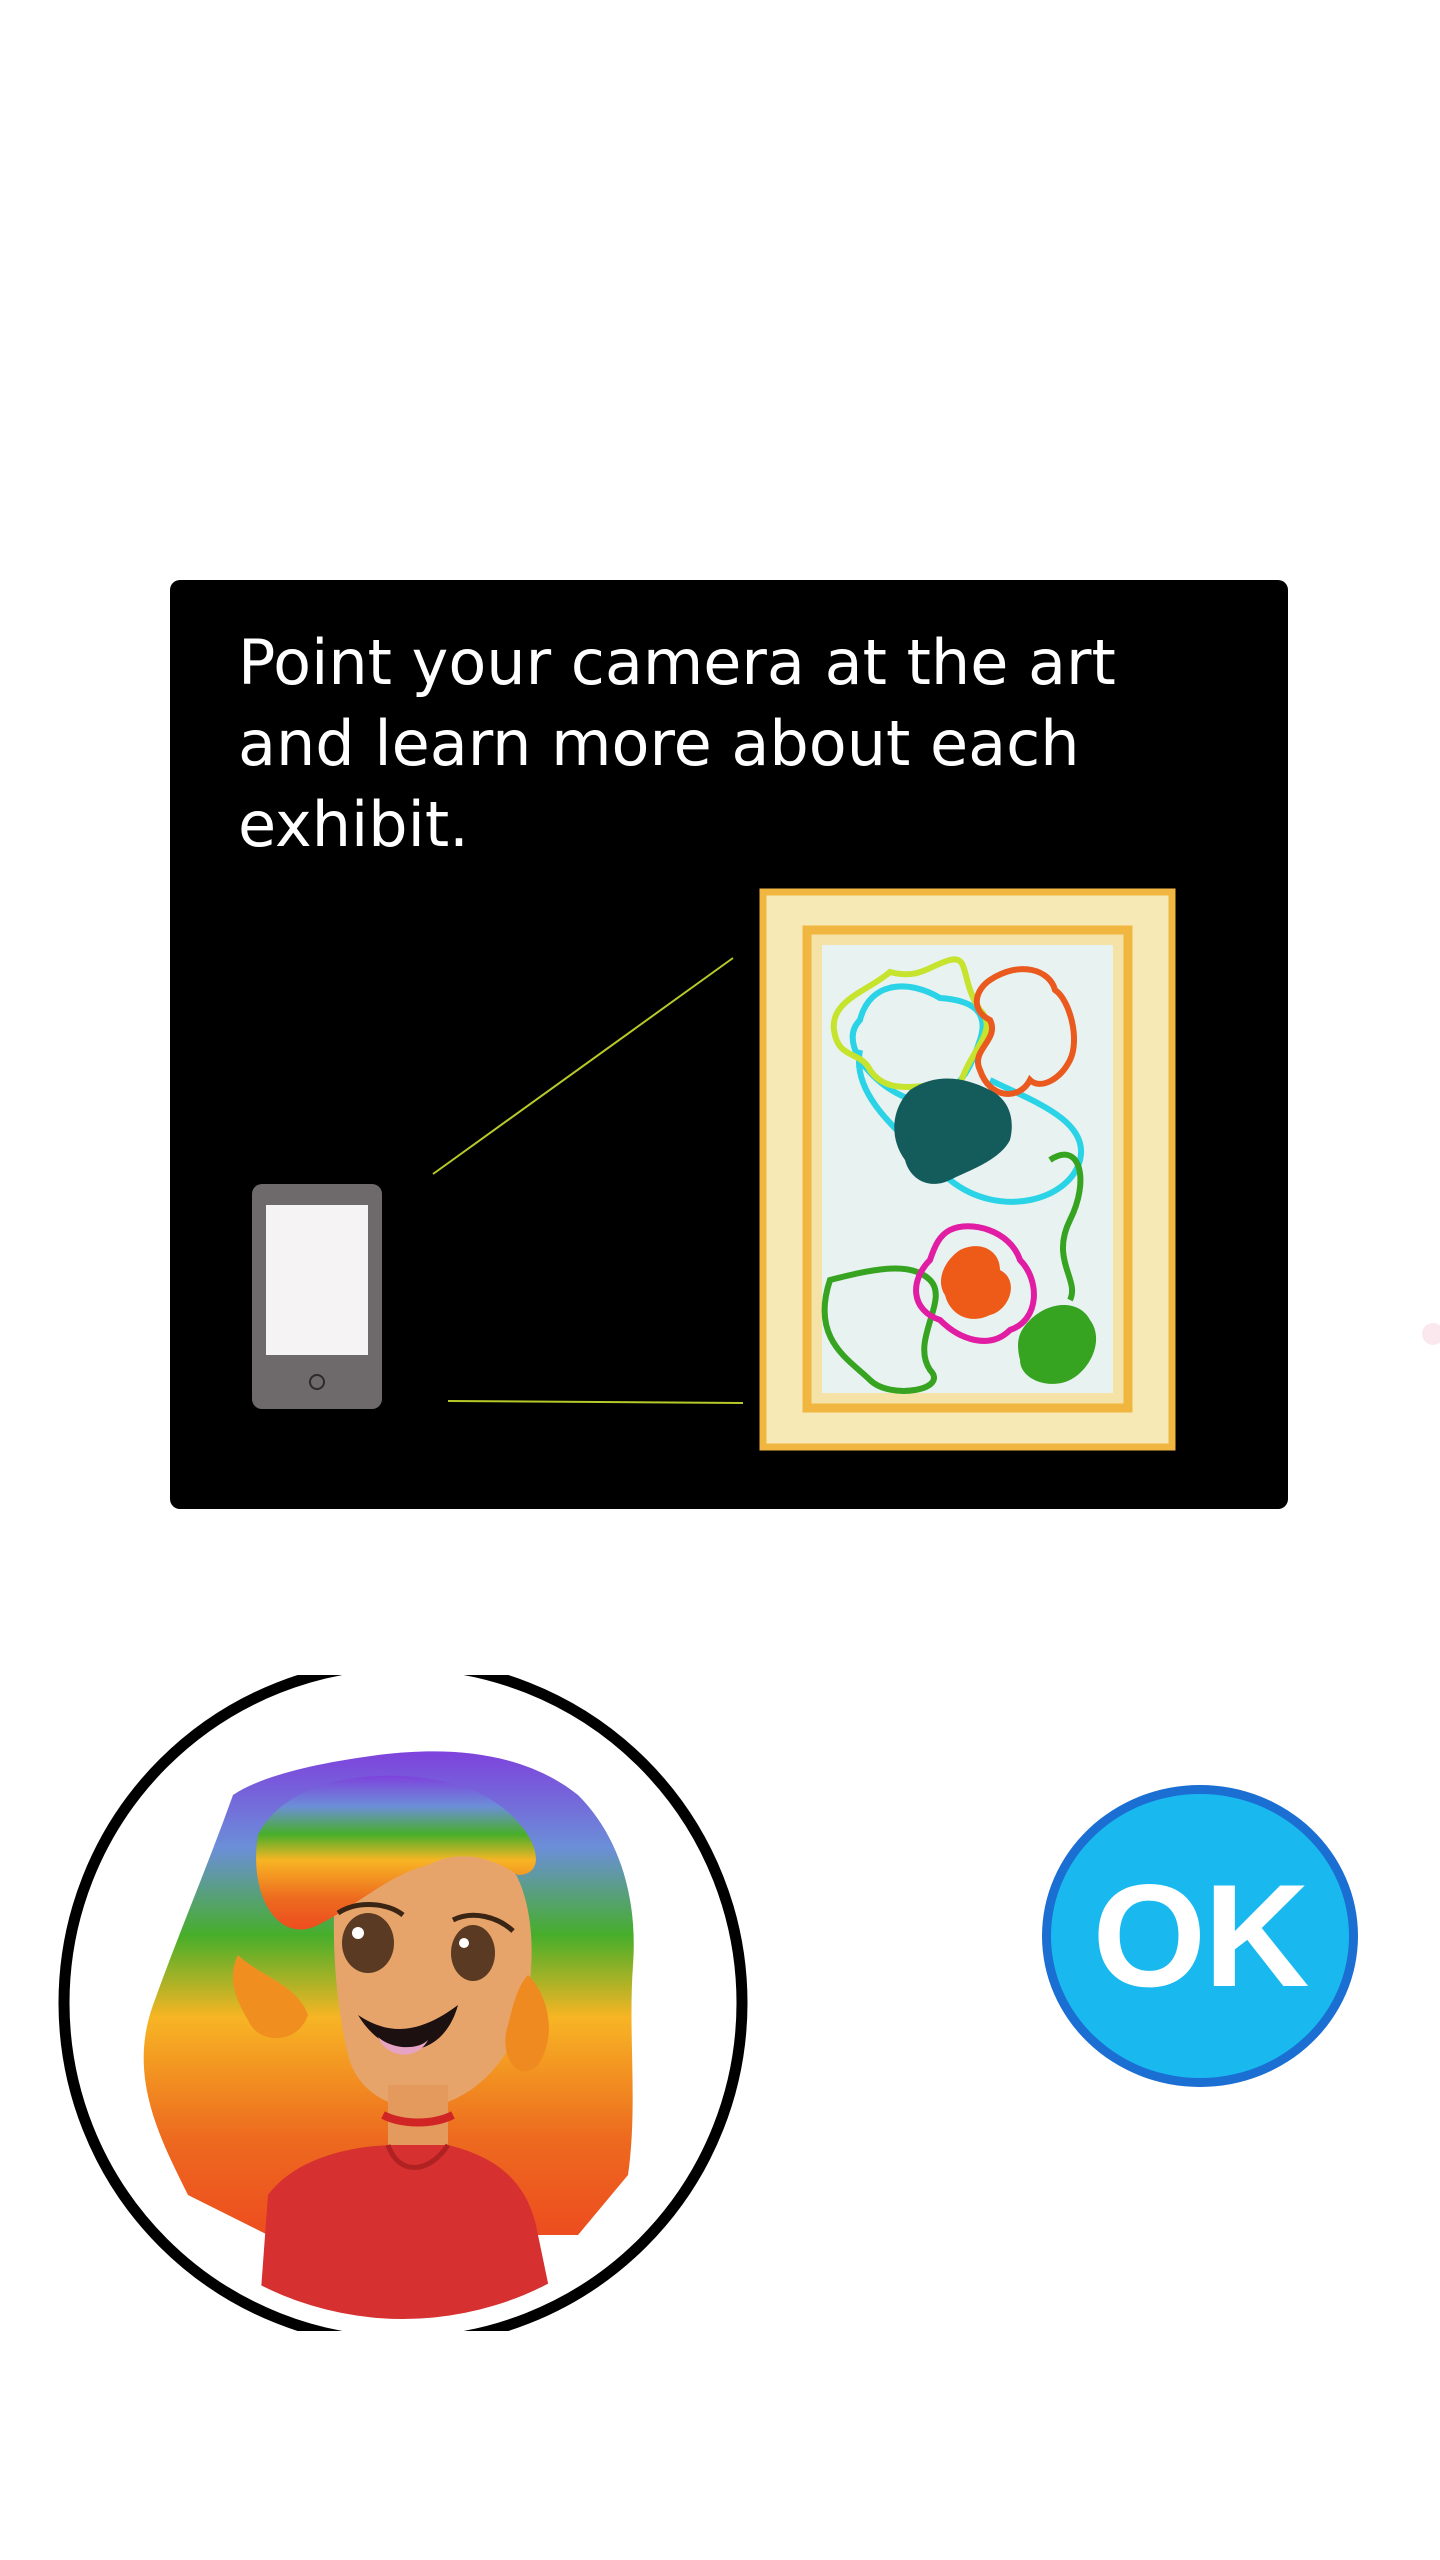 The height and width of the screenshot is (2560, 1440). What do you see at coordinates (583, 1066) in the screenshot?
I see `sight-line-top` at bounding box center [583, 1066].